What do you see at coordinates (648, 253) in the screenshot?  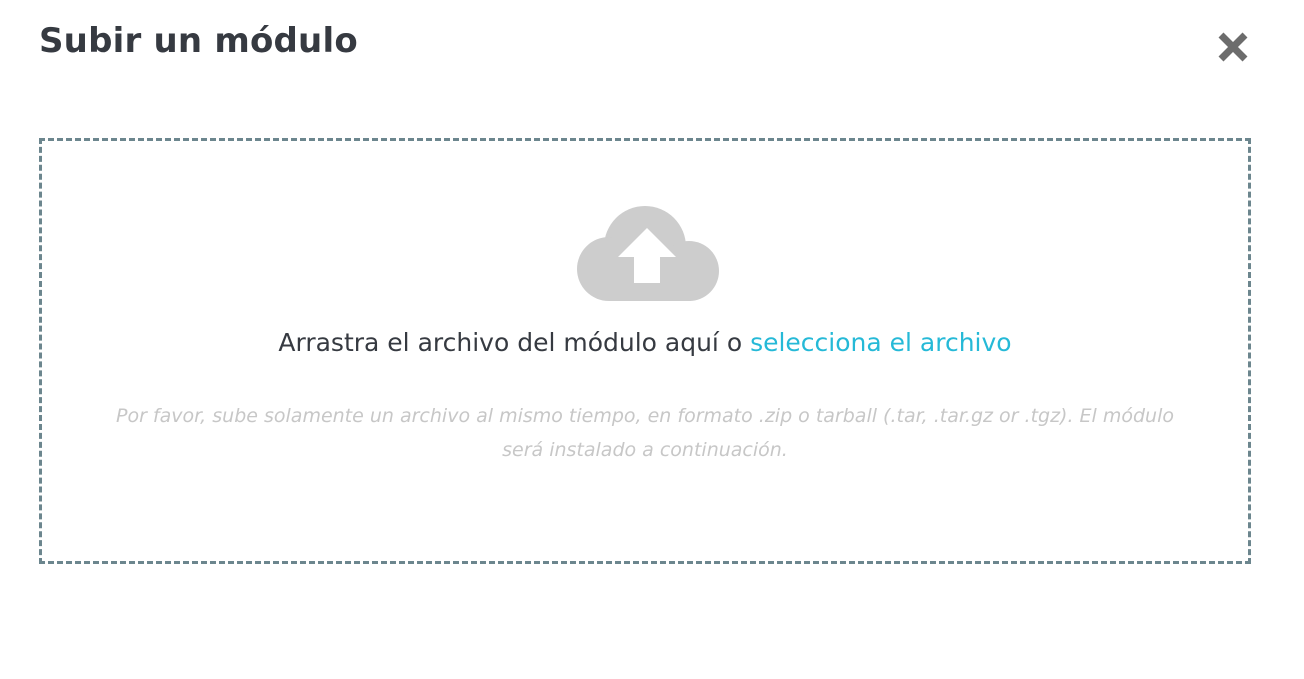 I see `cloud-upload-icon` at bounding box center [648, 253].